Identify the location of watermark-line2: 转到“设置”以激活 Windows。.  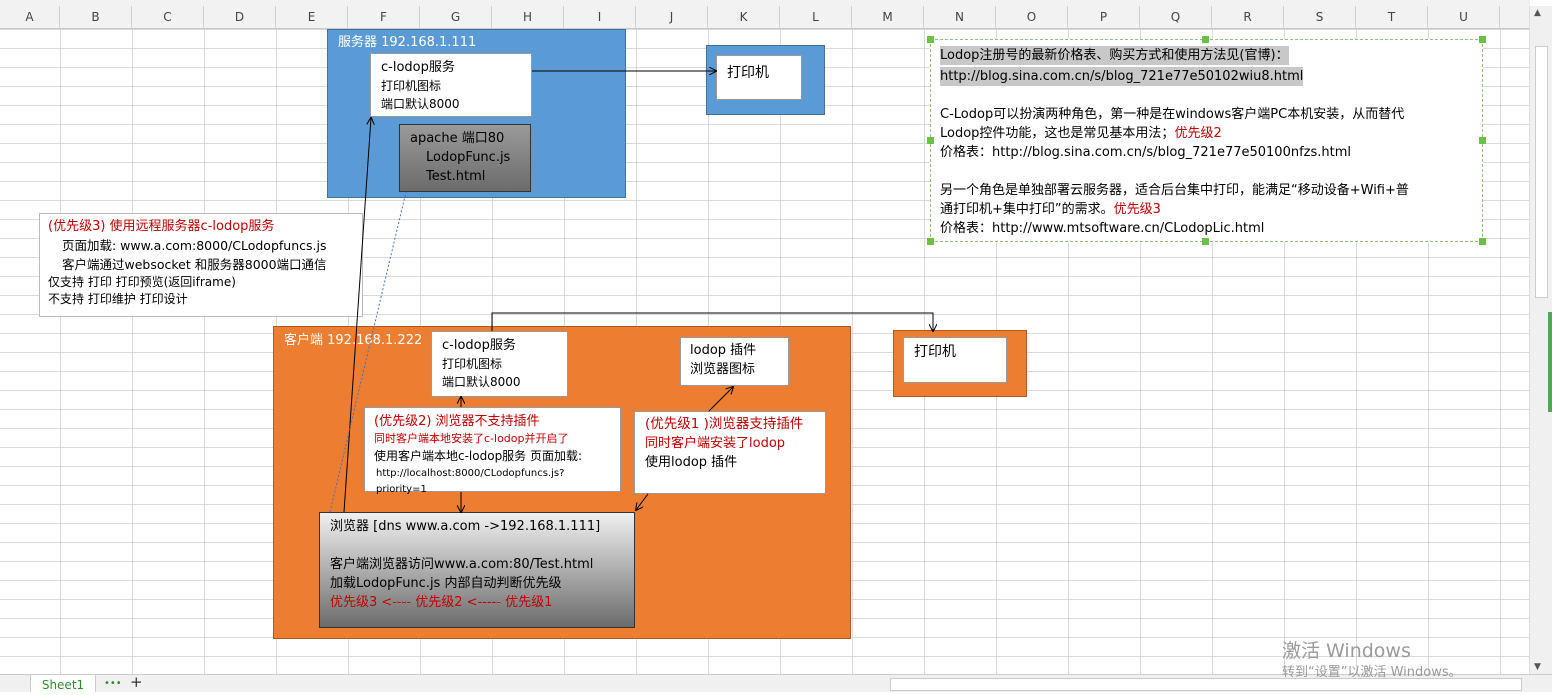
(1372, 672).